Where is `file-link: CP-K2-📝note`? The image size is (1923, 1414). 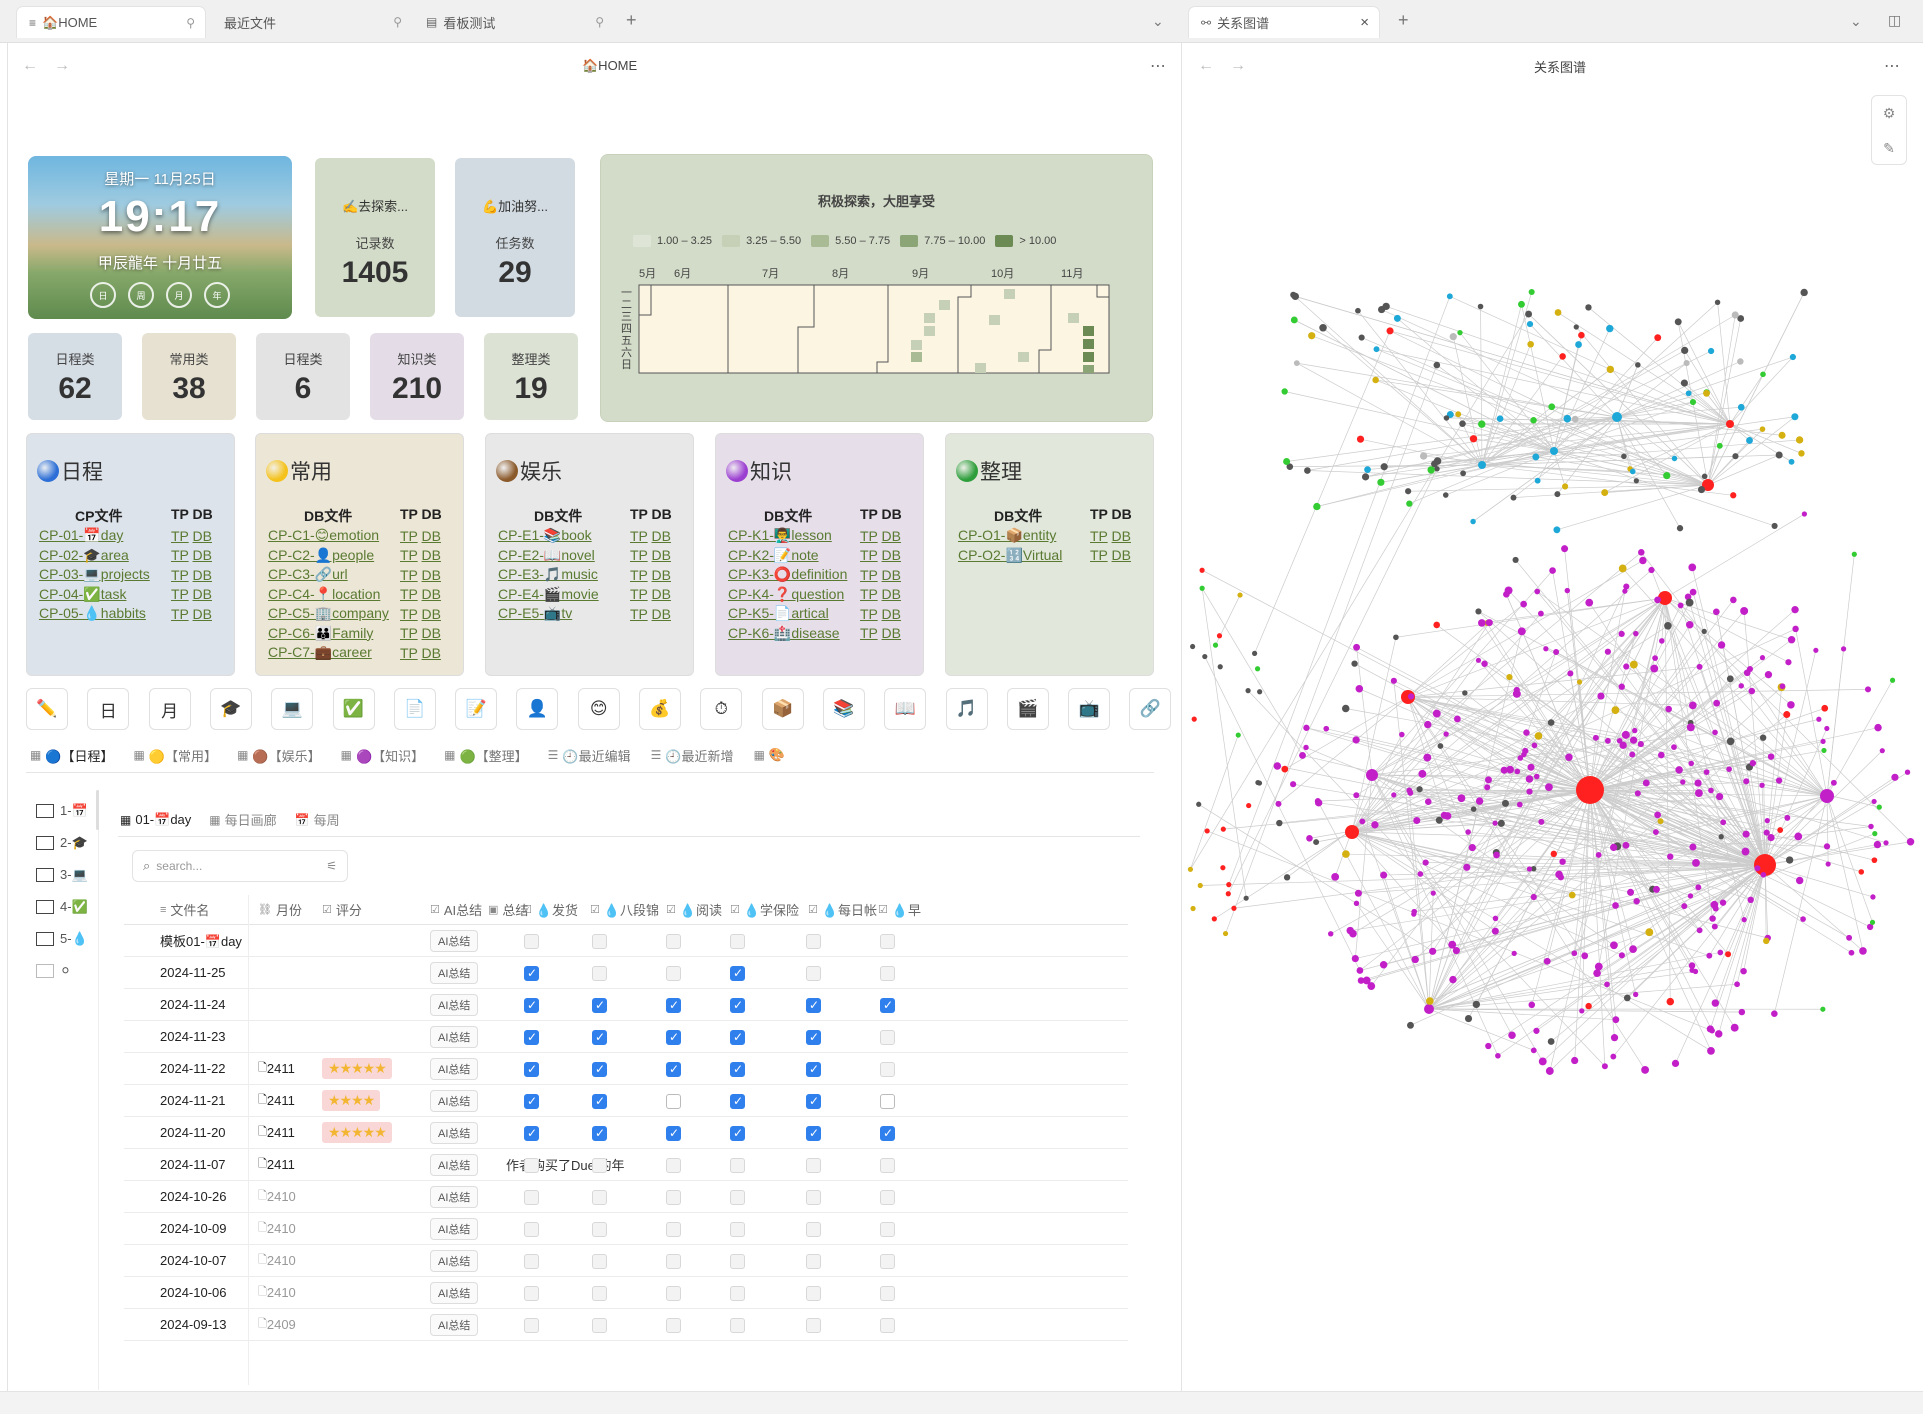
file-link: CP-K2-📝note is located at coordinates (773, 555).